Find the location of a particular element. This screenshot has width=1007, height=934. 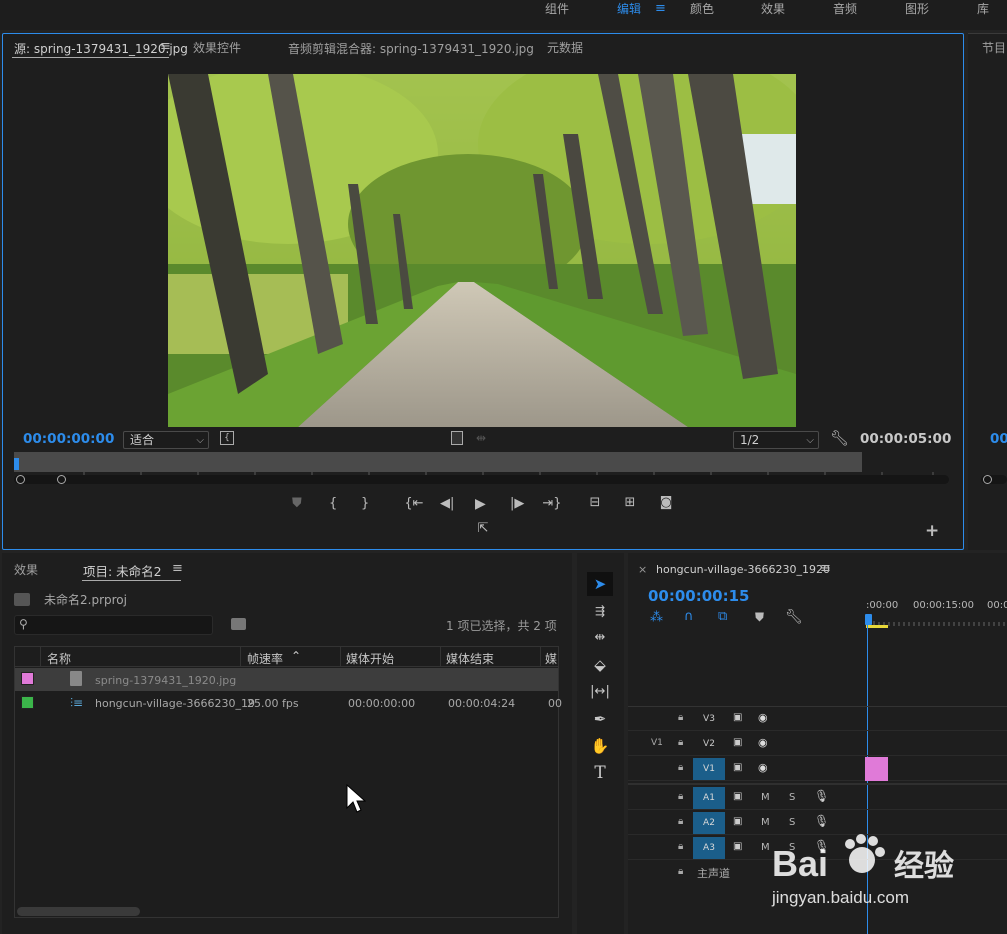

linked-selection-icon: ⧉ is located at coordinates (722, 616).